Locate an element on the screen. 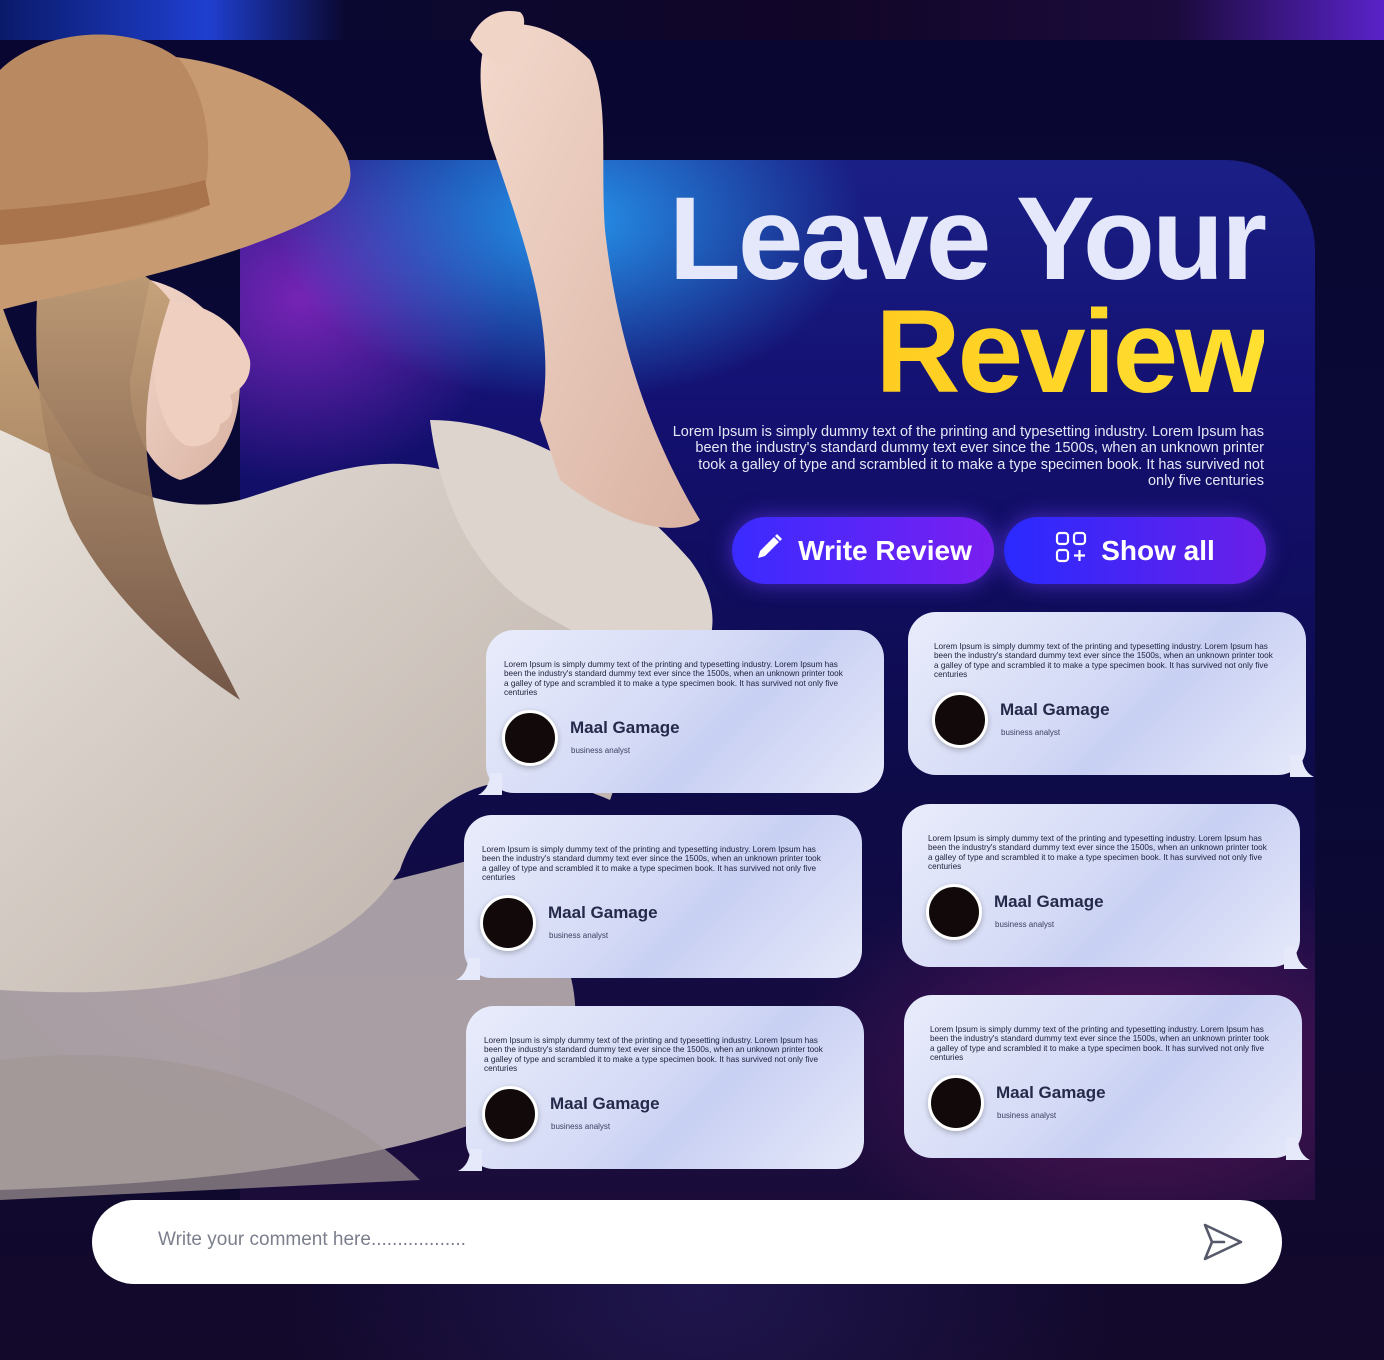  title-line-2: Review is located at coordinates (968, 352).